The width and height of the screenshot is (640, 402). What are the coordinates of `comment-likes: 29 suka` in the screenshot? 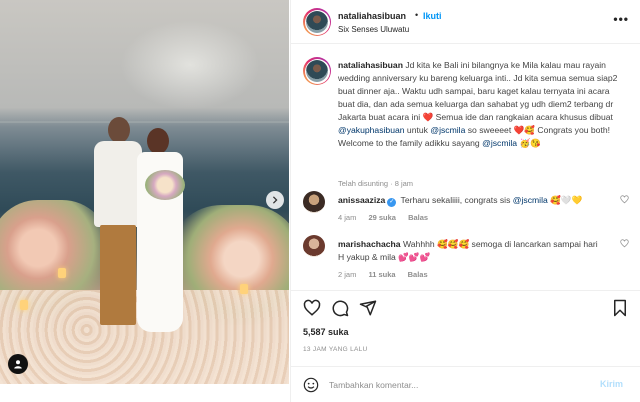 It's located at (382, 217).